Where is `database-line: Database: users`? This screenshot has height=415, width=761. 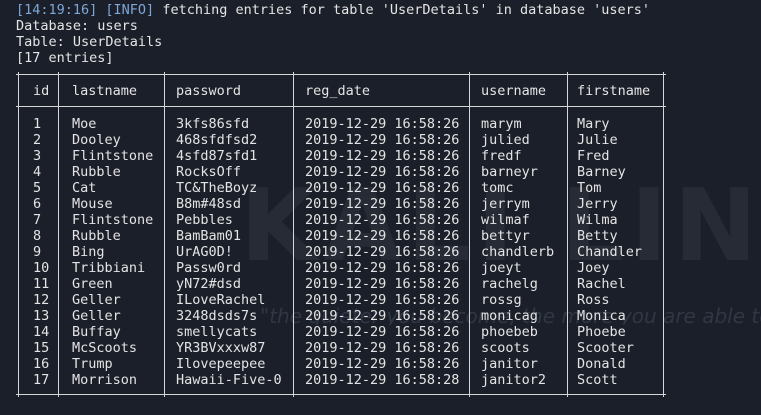
database-line: Database: users is located at coordinates (77, 26).